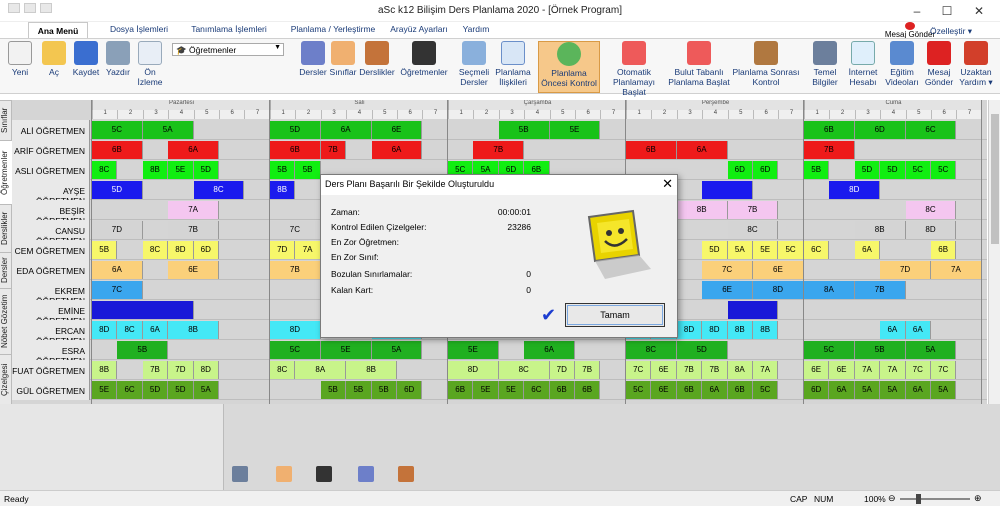 Image resolution: width=1000 pixels, height=506 pixels. I want to click on side-tab-ogretmenler: Öğretmenler, so click(6, 172).